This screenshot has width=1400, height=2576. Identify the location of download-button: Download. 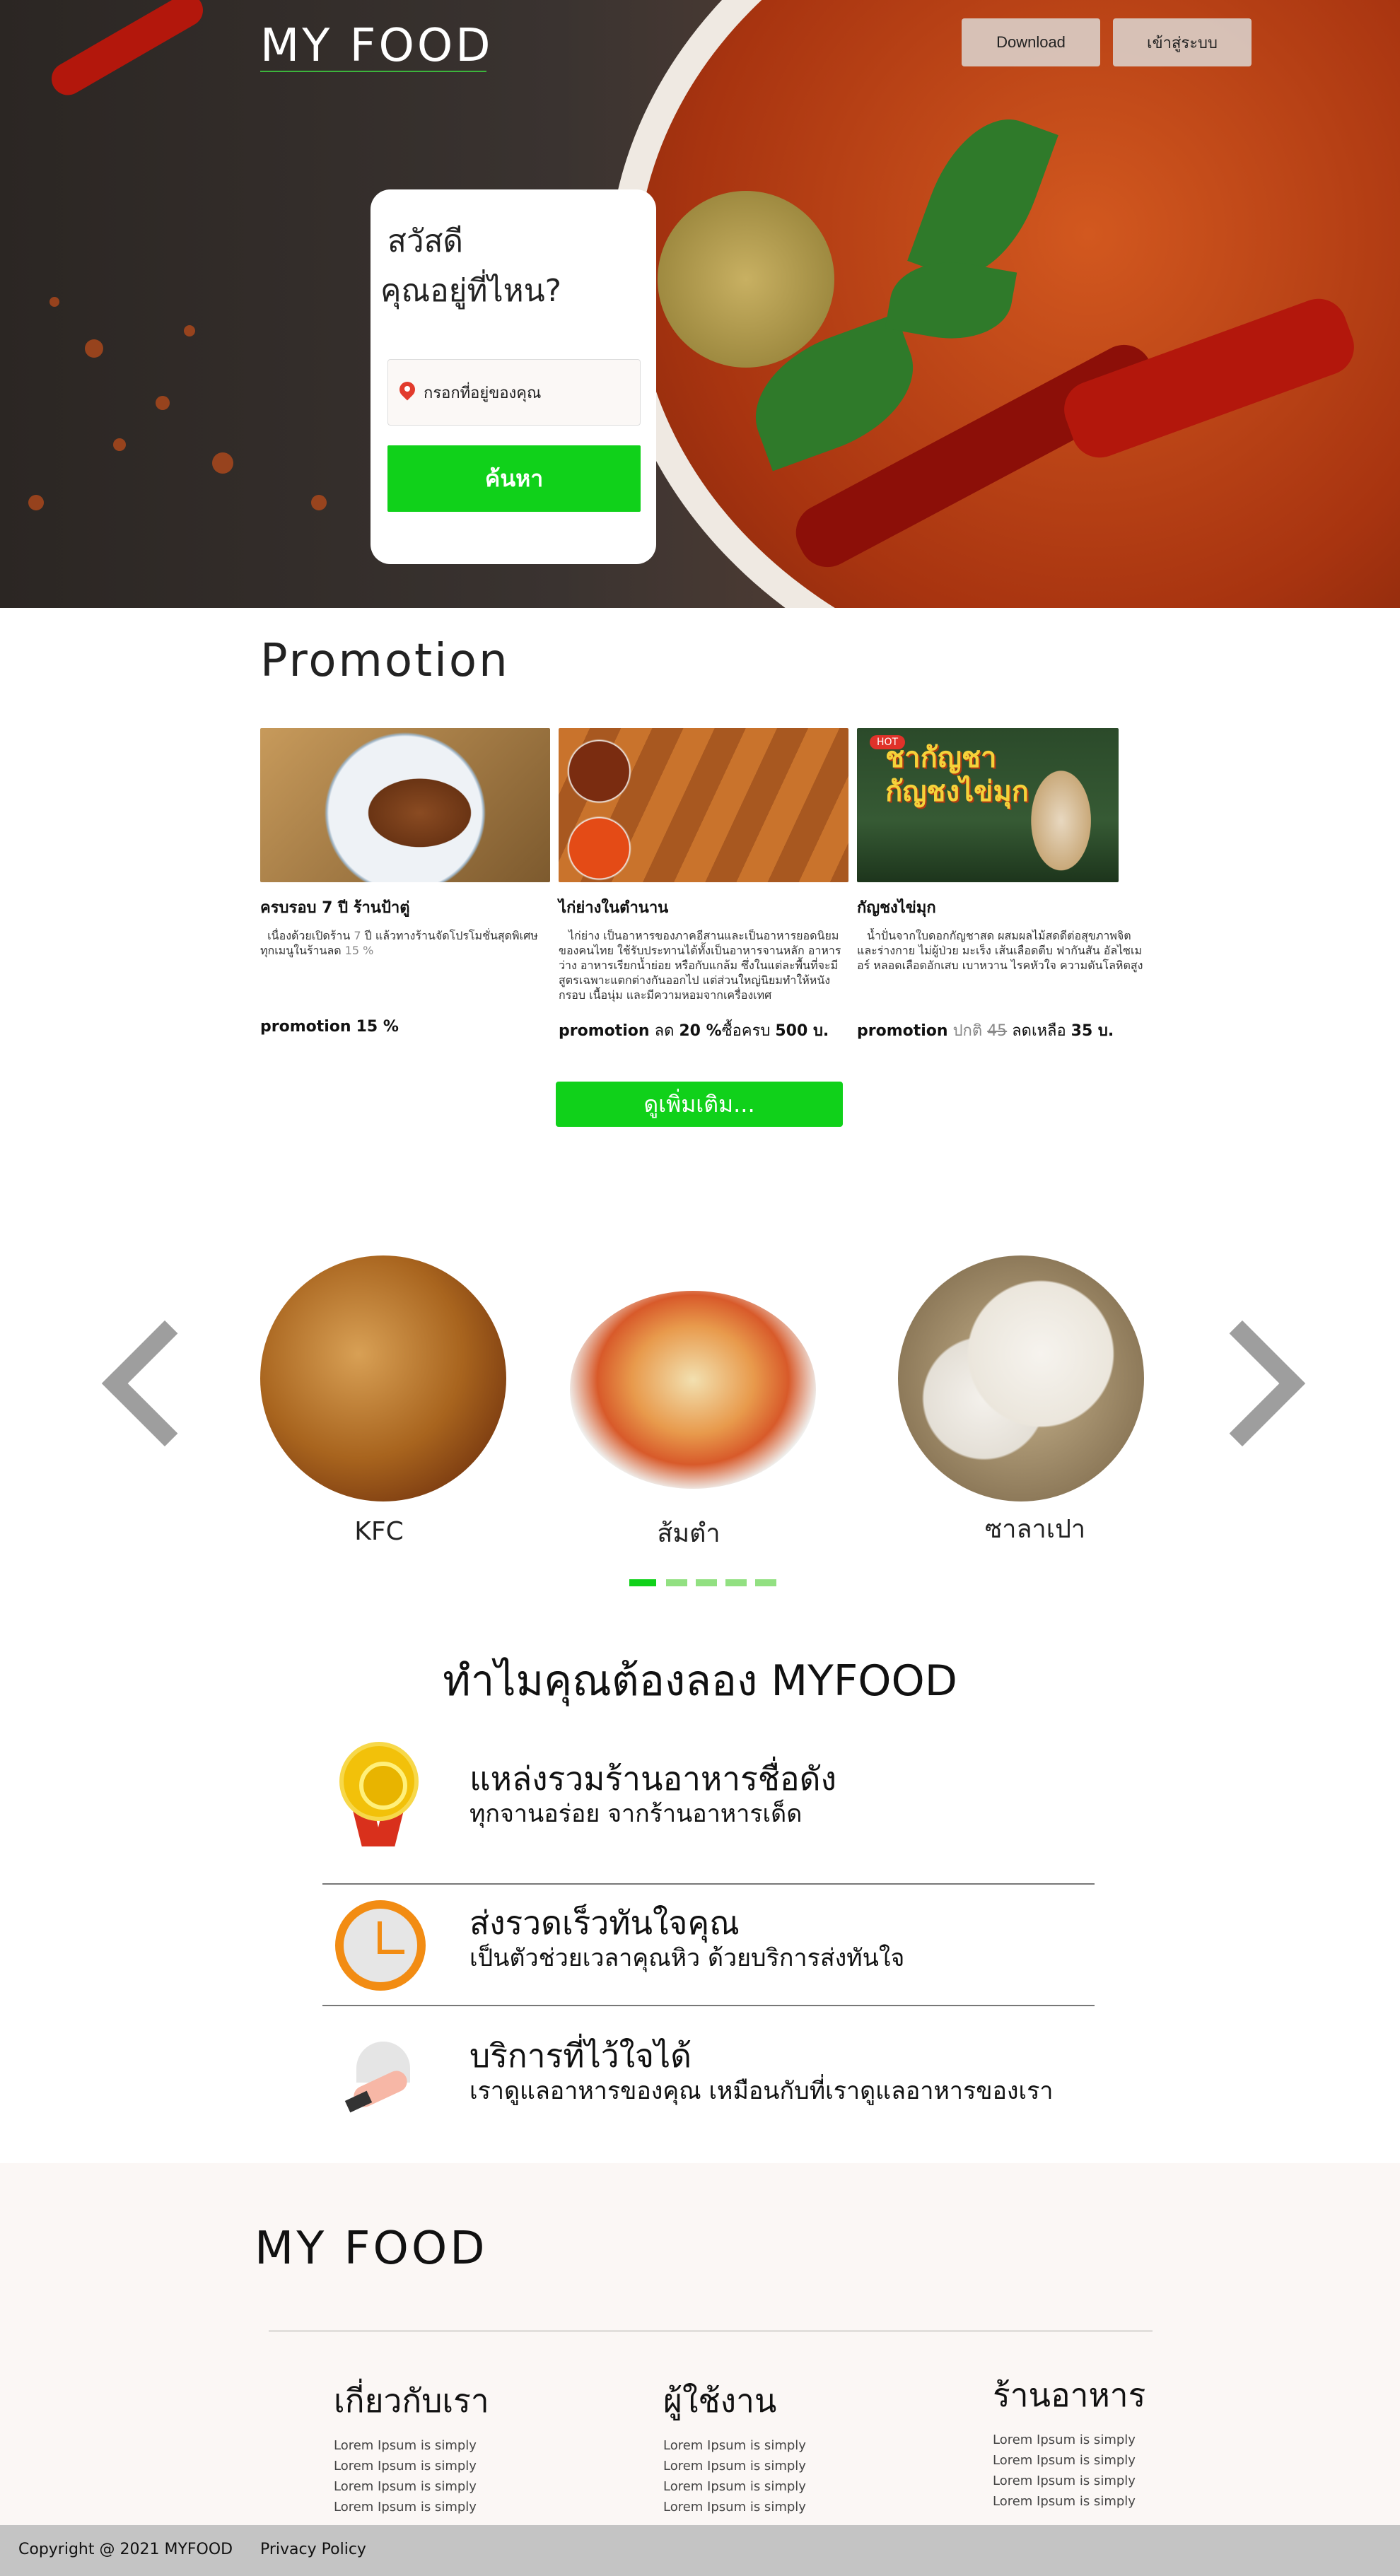
(1031, 42).